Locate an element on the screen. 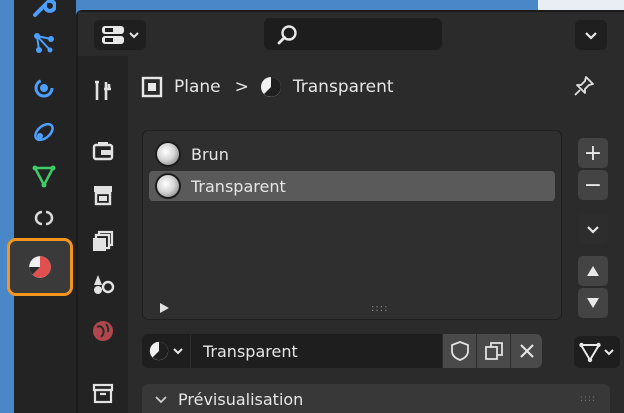 Image resolution: width=624 pixels, height=413 pixels. browse-material-dropdown is located at coordinates (166, 351).